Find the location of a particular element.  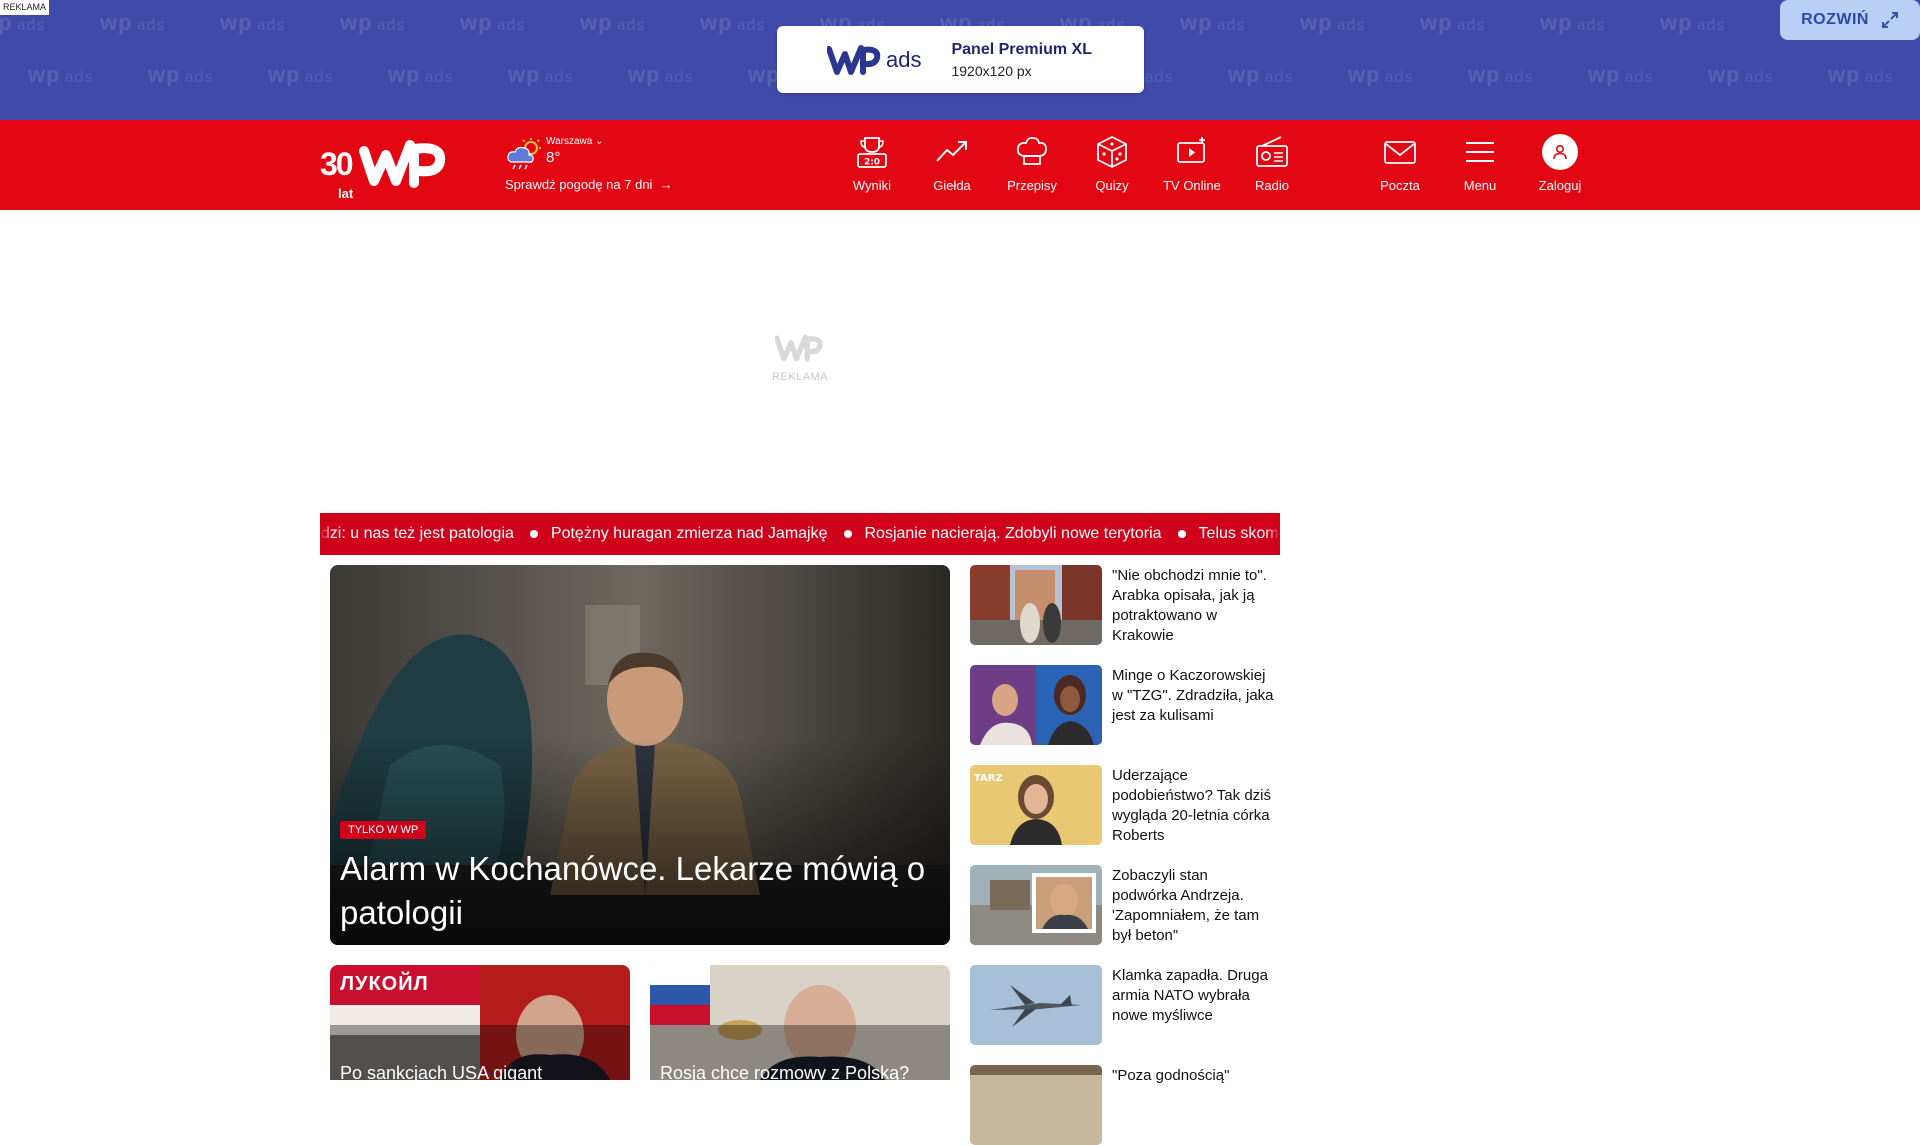

nav-label-wyniki: Wyniki is located at coordinates (872, 185).